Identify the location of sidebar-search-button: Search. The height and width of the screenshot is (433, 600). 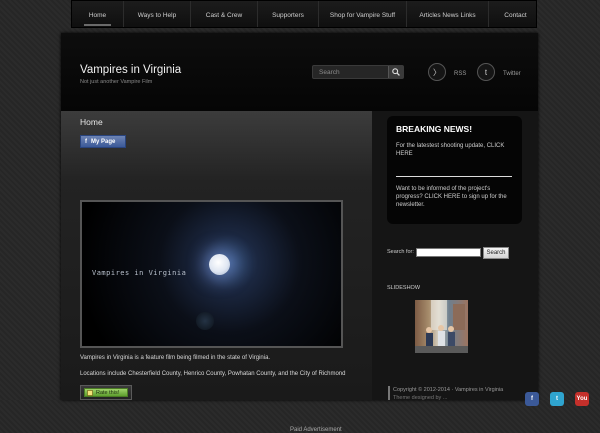
(496, 253).